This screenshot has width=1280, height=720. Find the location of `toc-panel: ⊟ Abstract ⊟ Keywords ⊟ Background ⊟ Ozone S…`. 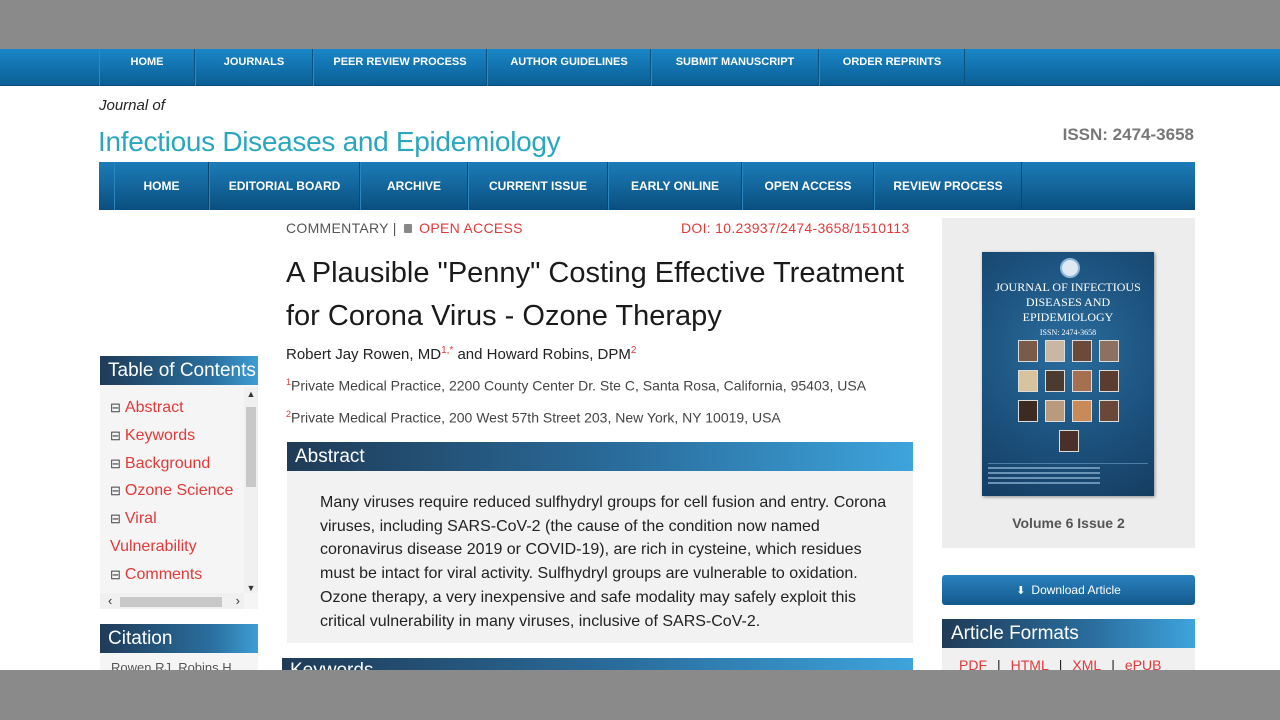

toc-panel: ⊟ Abstract ⊟ Keywords ⊟ Background ⊟ Ozone S… is located at coordinates (179, 497).